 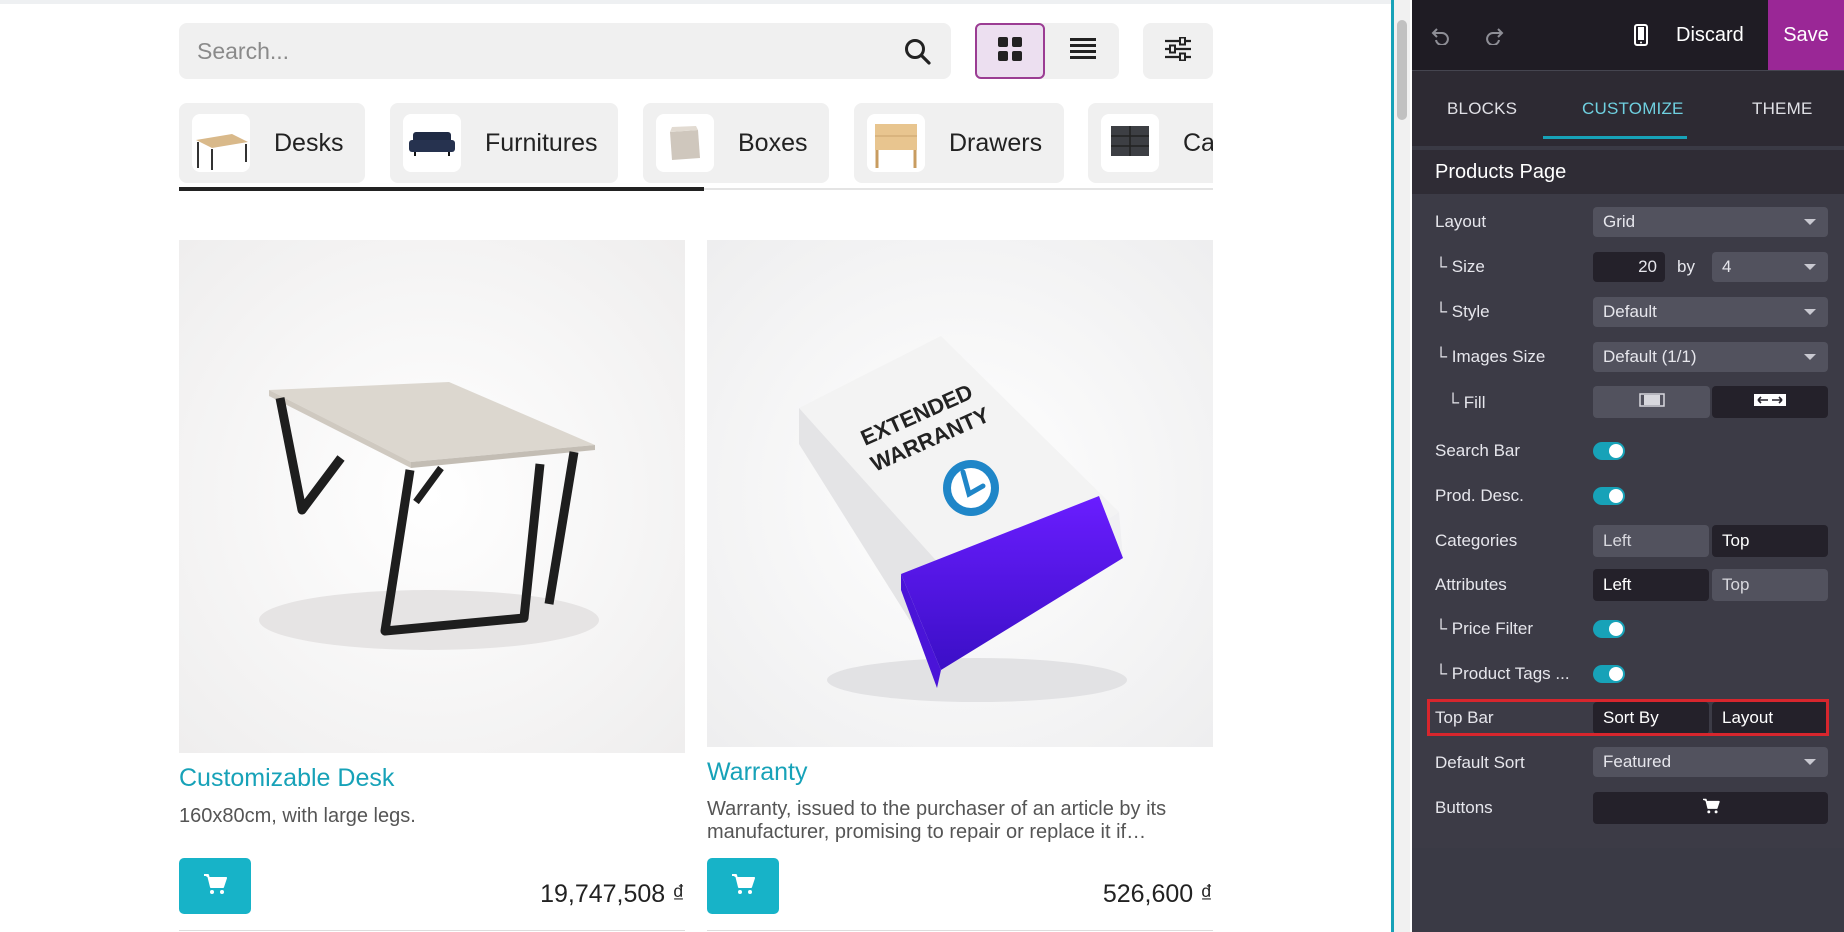 I want to click on option-label: └ Size, so click(x=1460, y=266).